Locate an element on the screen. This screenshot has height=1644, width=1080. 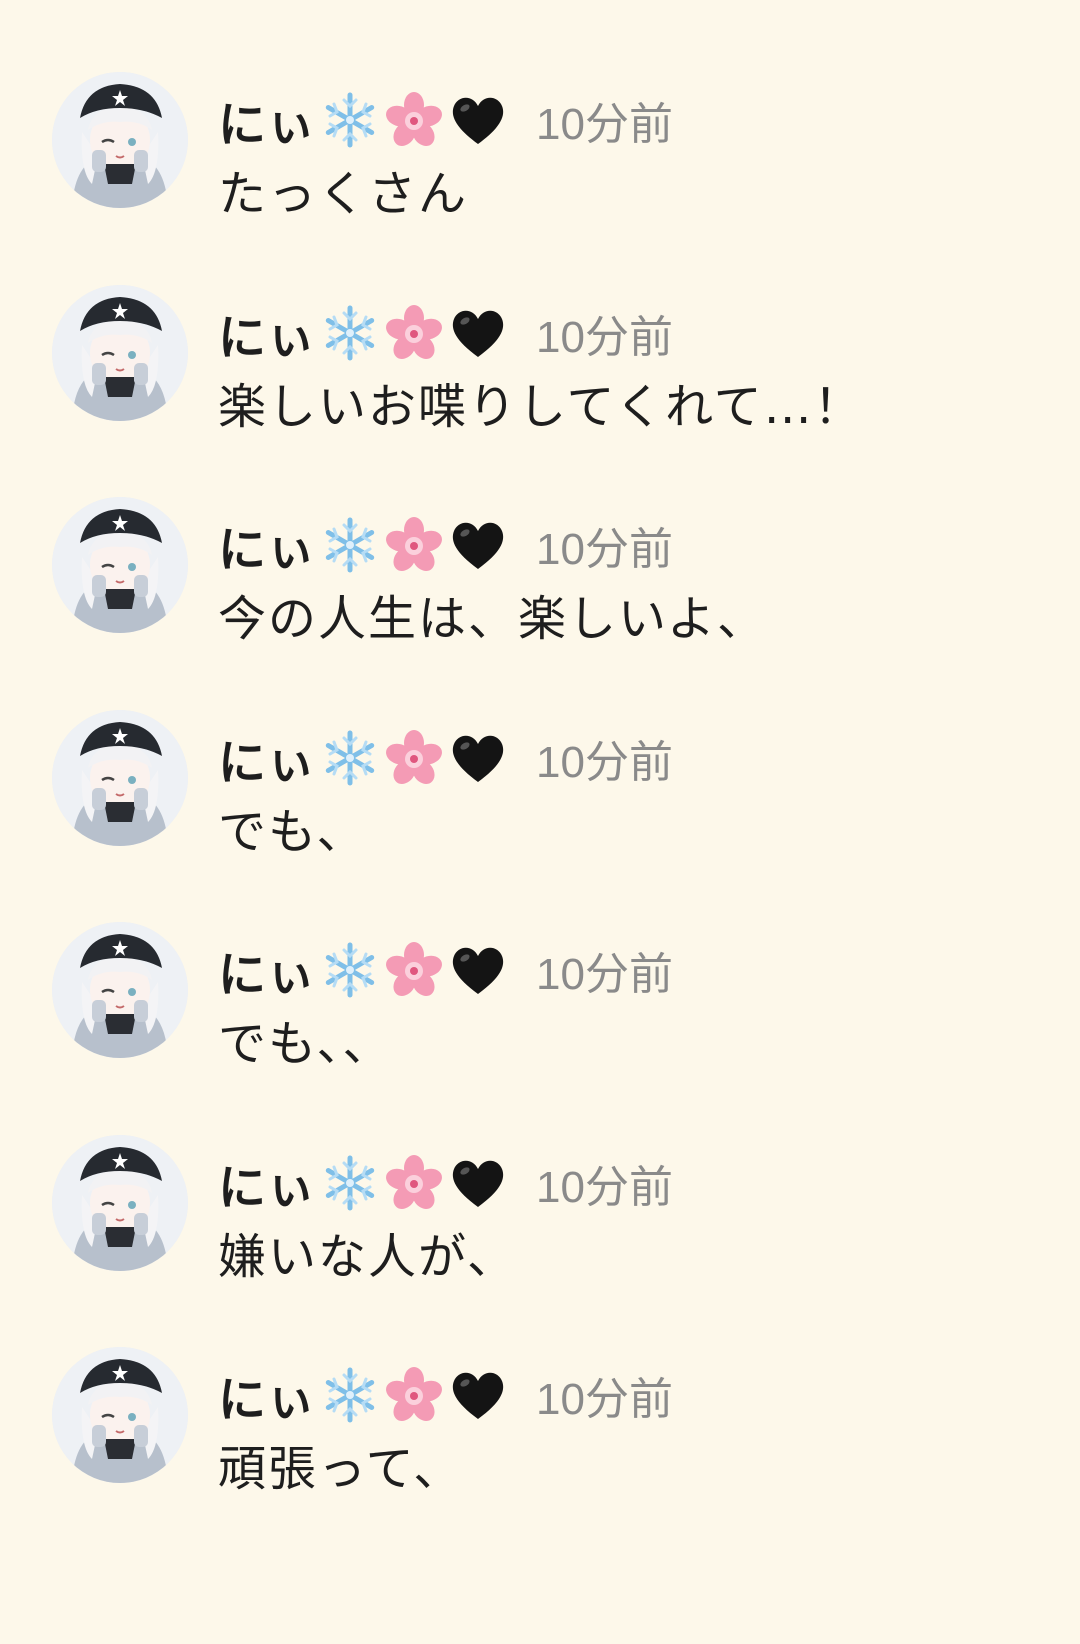
comment-text: 嫌いな人が、 is located at coordinates (368, 1256).